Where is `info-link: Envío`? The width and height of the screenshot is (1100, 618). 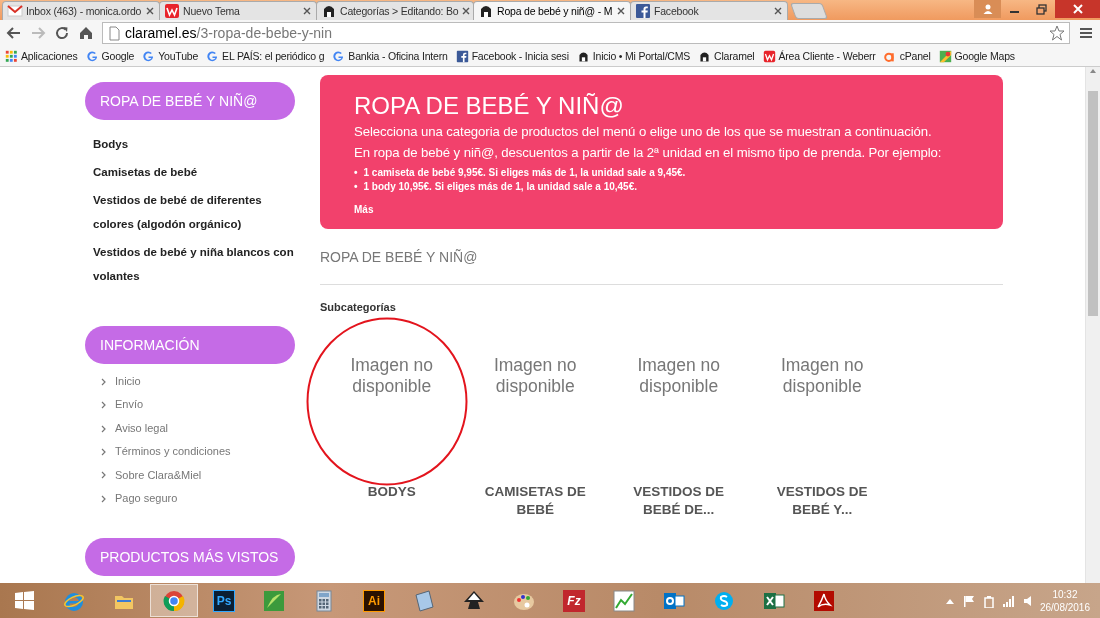
info-link: Envío is located at coordinates (129, 405).